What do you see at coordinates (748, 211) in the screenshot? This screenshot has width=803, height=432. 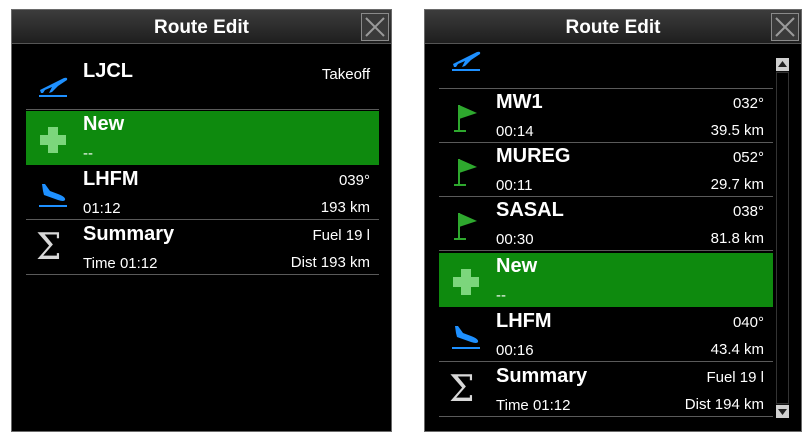 I see `leg-heading: 038°` at bounding box center [748, 211].